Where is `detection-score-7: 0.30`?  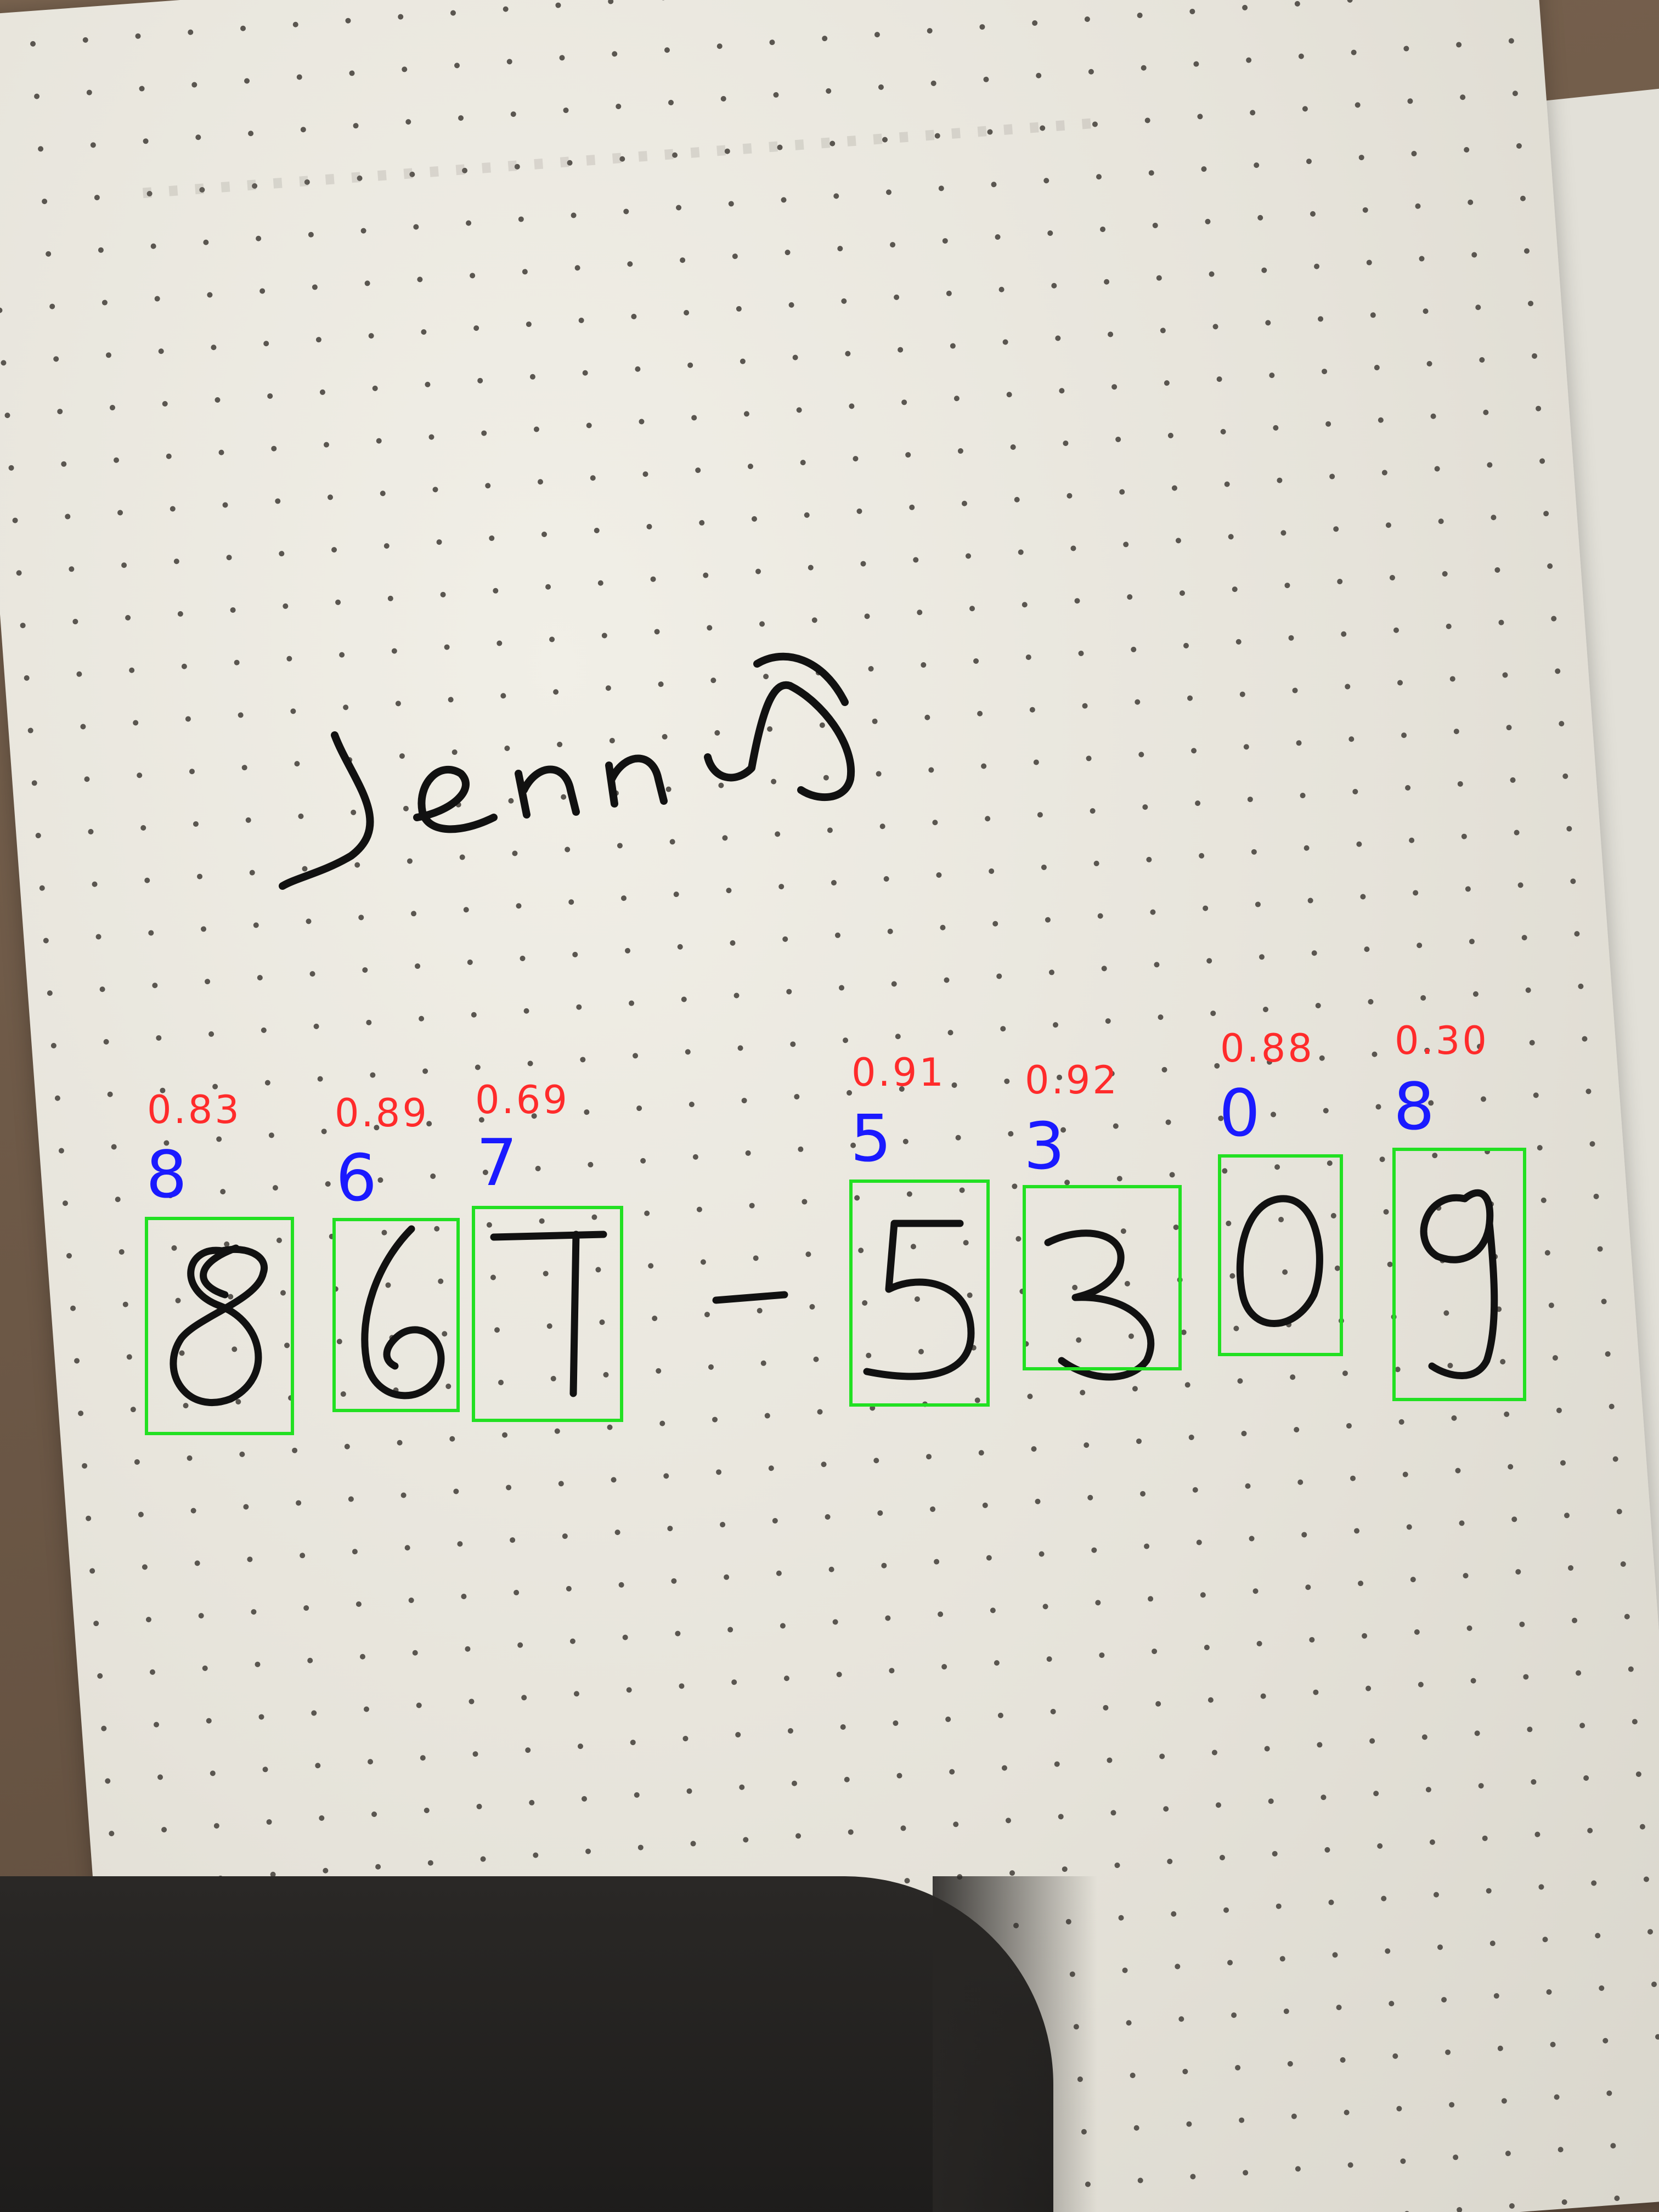
detection-score-7: 0.30 is located at coordinates (1442, 1040).